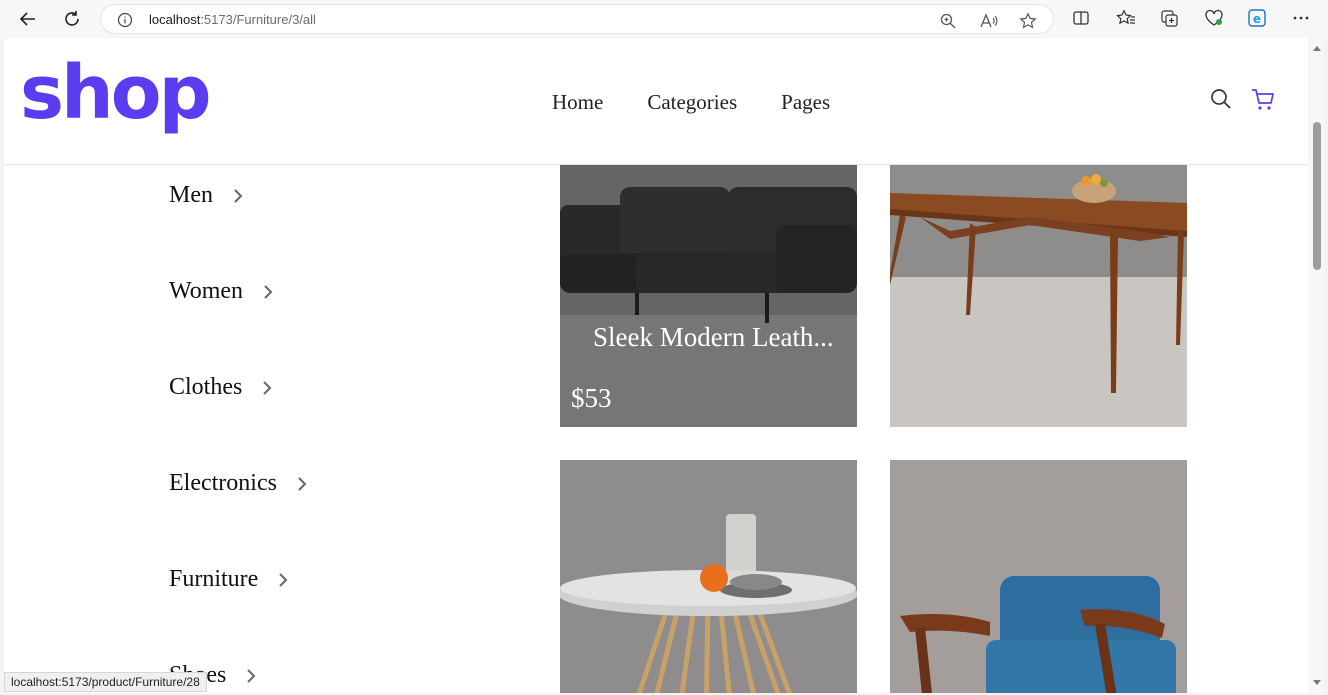 The image size is (1328, 695). What do you see at coordinates (577, 19) in the screenshot?
I see `address-bar: localhost:5173/Furniture/3/all` at bounding box center [577, 19].